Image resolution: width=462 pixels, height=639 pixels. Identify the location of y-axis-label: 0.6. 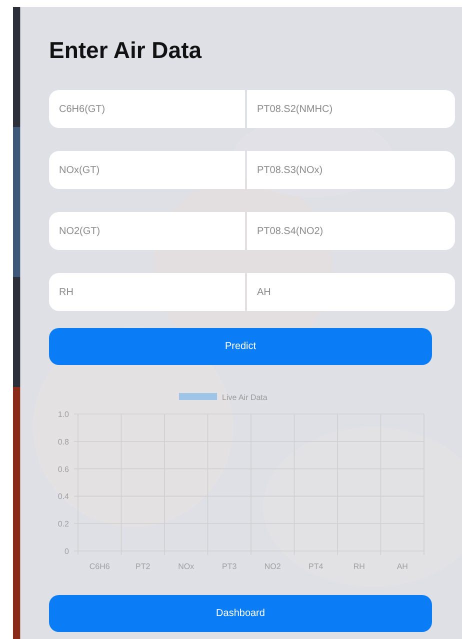
(63, 469).